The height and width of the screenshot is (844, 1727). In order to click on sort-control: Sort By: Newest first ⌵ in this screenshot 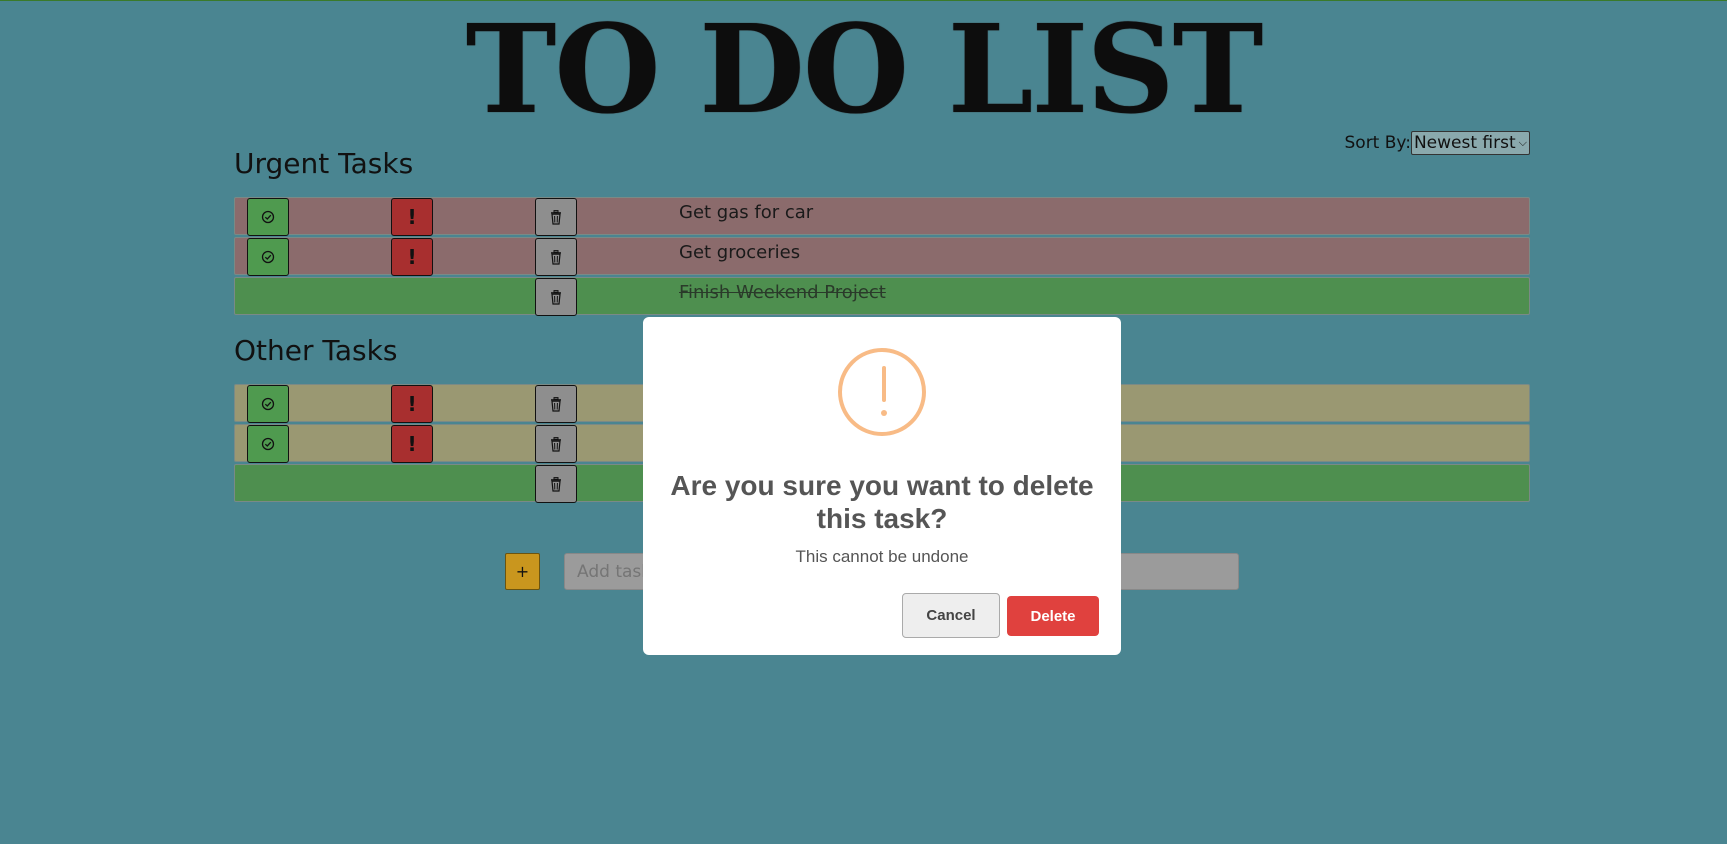, I will do `click(1437, 143)`.